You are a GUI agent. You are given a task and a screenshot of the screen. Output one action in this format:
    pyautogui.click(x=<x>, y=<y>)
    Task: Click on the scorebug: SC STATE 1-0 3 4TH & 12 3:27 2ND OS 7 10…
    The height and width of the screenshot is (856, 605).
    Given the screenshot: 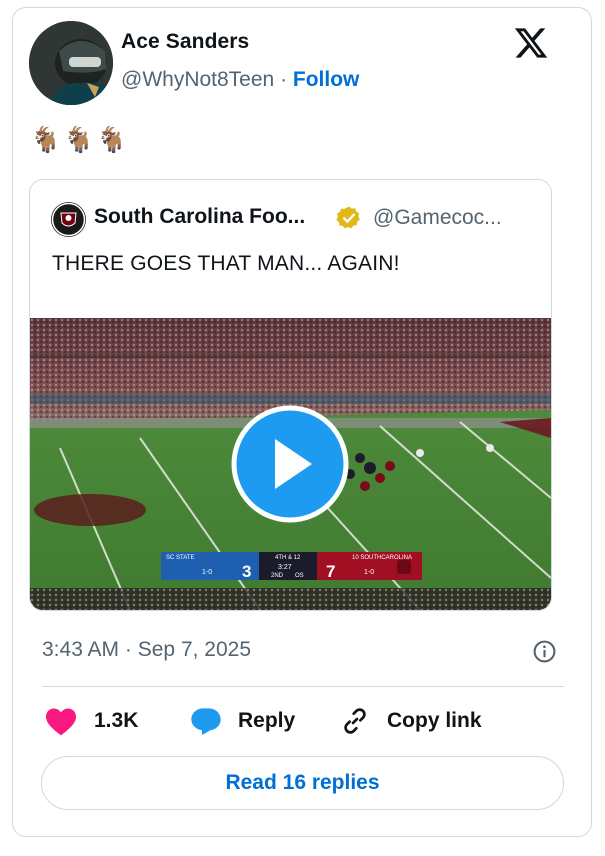 What is the action you would take?
    pyautogui.click(x=291, y=566)
    